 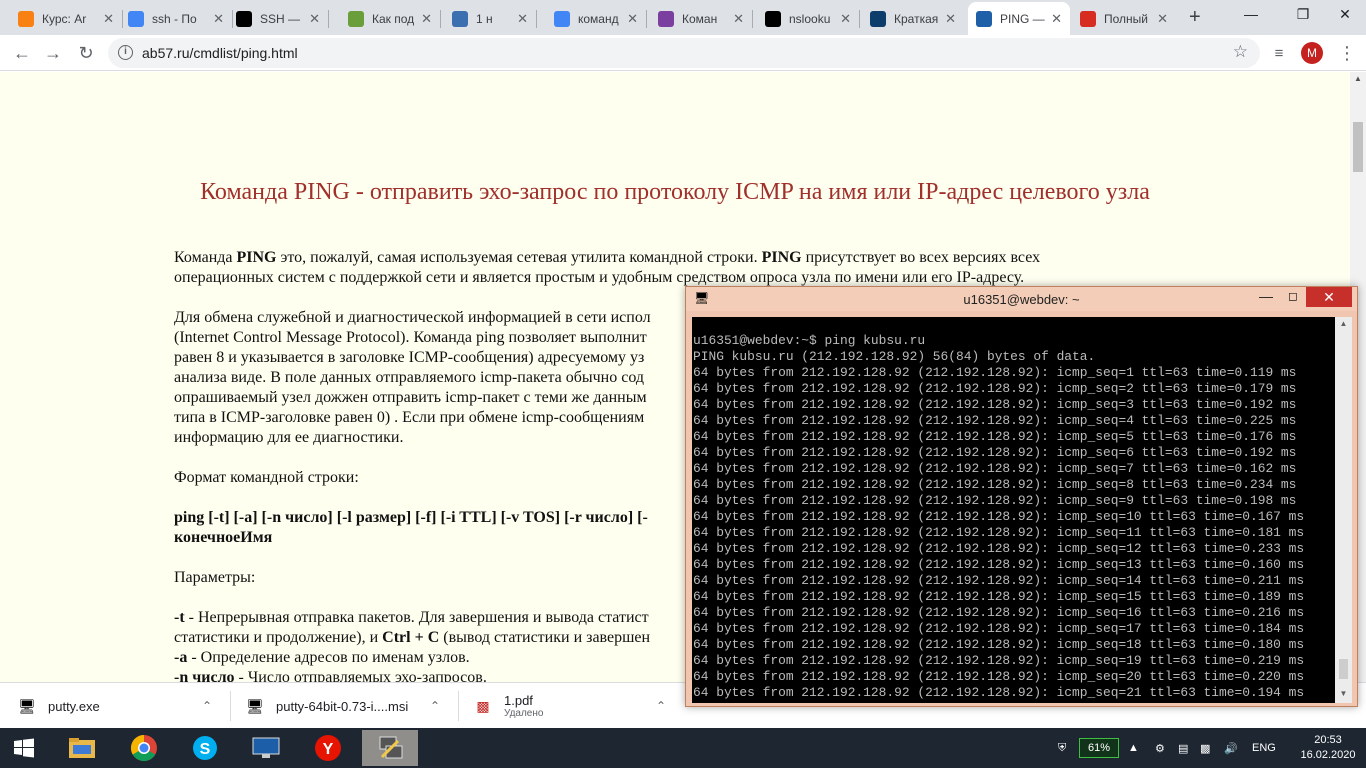 What do you see at coordinates (1328, 748) in the screenshot?
I see `clock: 20:53 16.02.2020` at bounding box center [1328, 748].